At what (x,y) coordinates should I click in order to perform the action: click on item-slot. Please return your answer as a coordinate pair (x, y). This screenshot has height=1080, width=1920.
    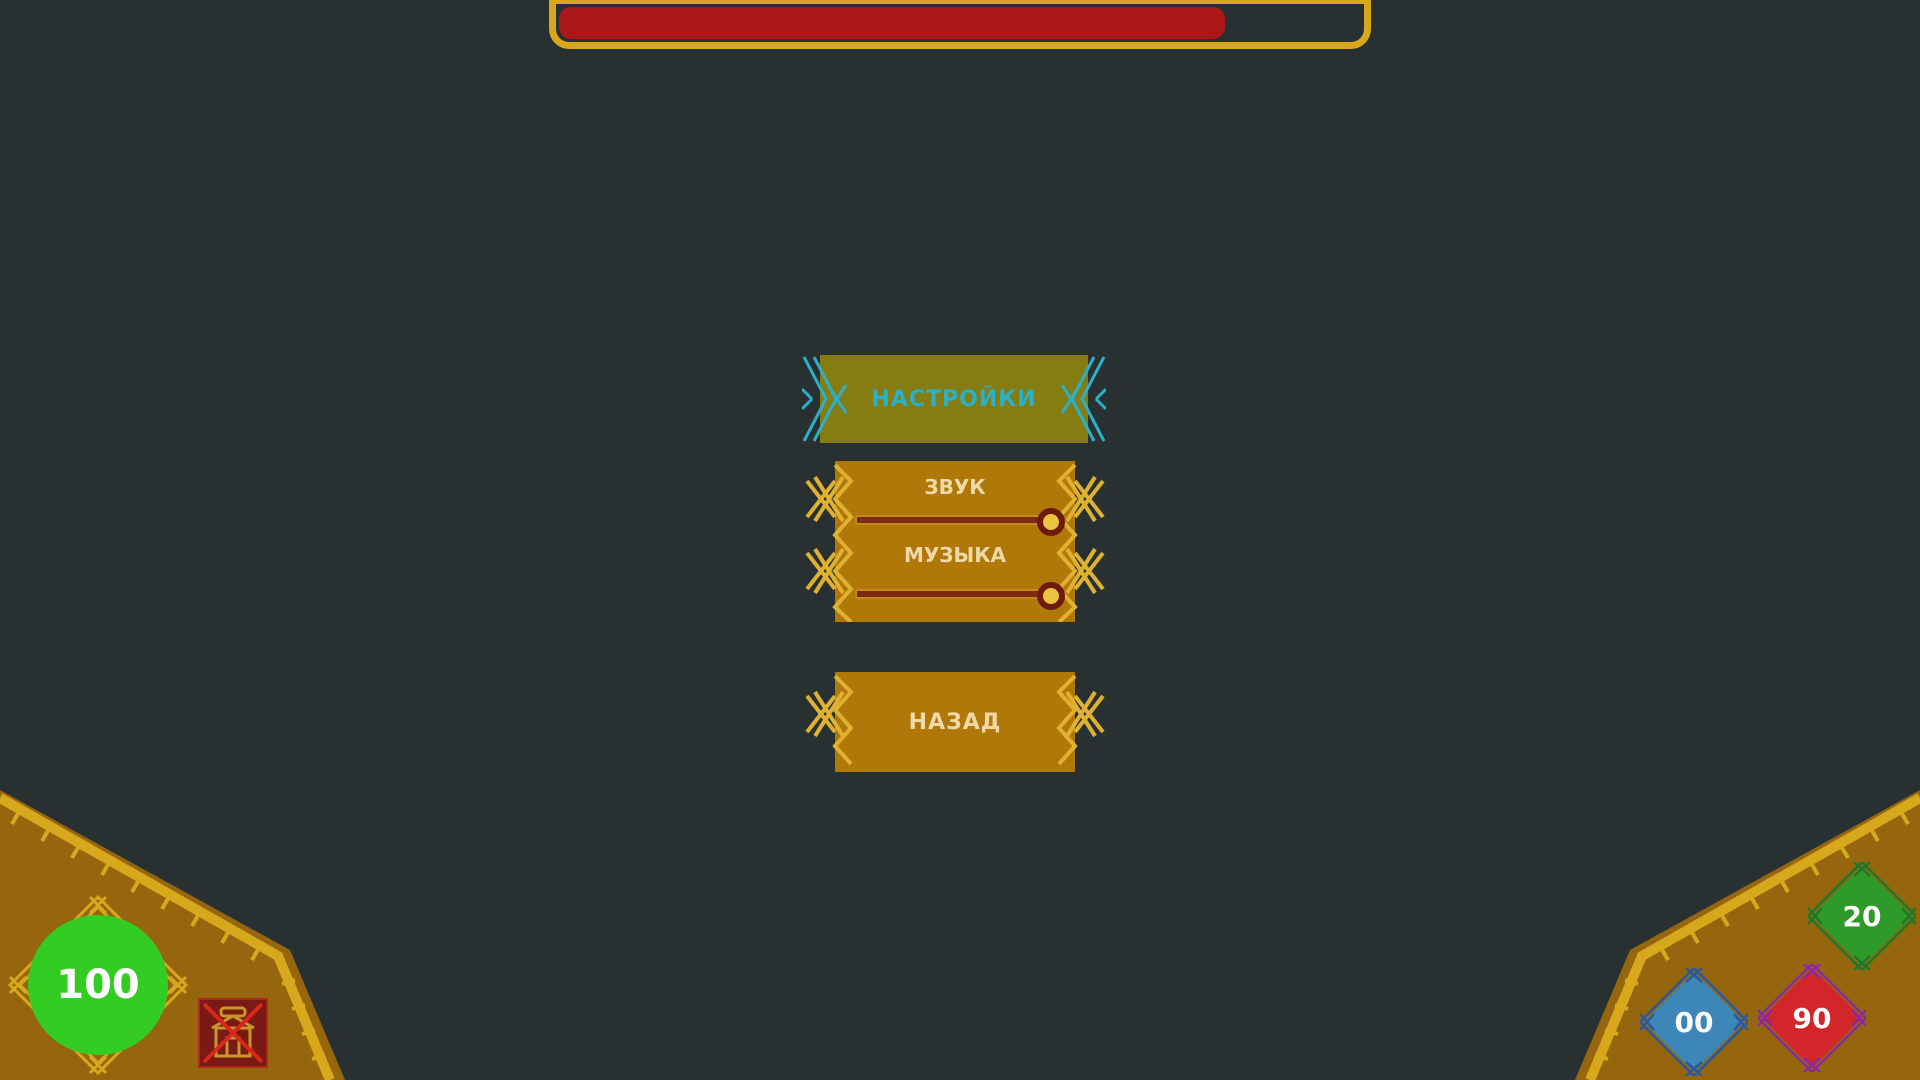
    Looking at the image, I should click on (233, 1033).